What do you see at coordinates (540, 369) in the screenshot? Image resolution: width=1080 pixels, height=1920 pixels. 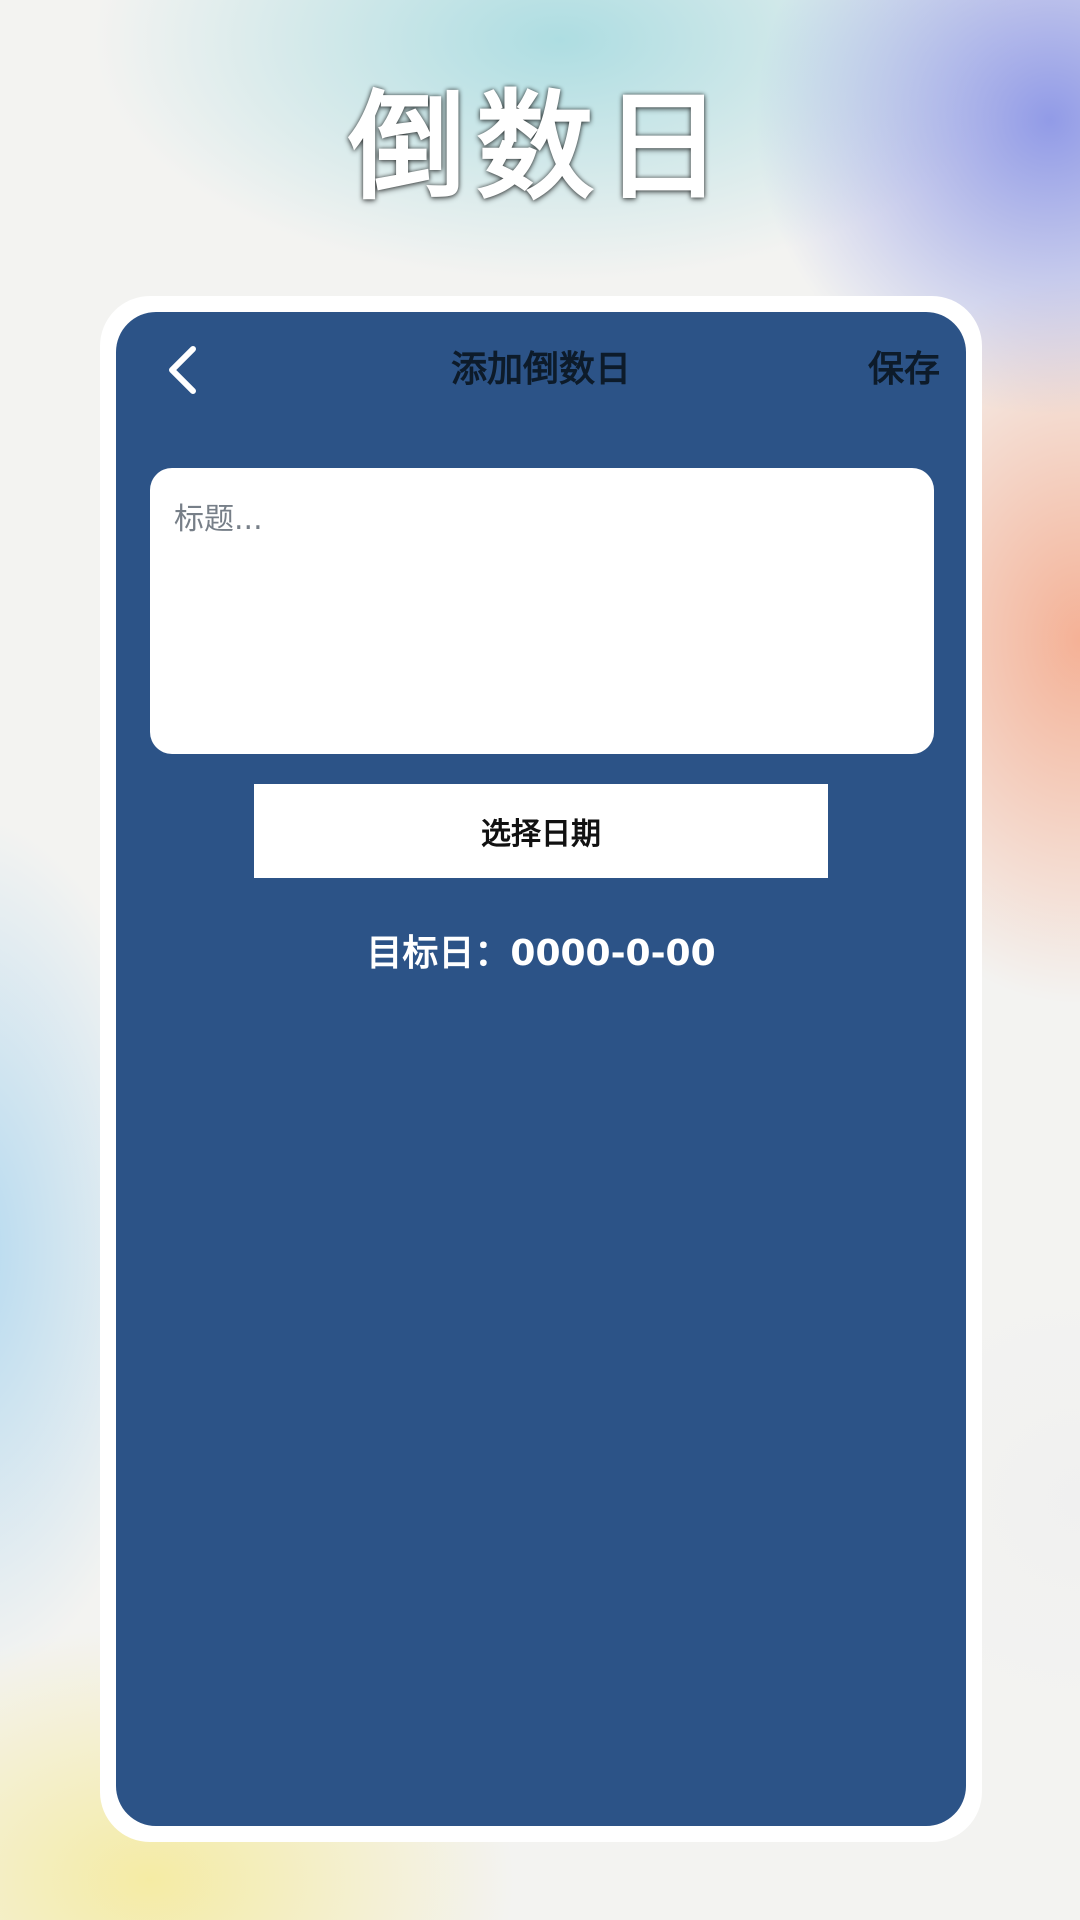 I see `page-title: 添加倒数日` at bounding box center [540, 369].